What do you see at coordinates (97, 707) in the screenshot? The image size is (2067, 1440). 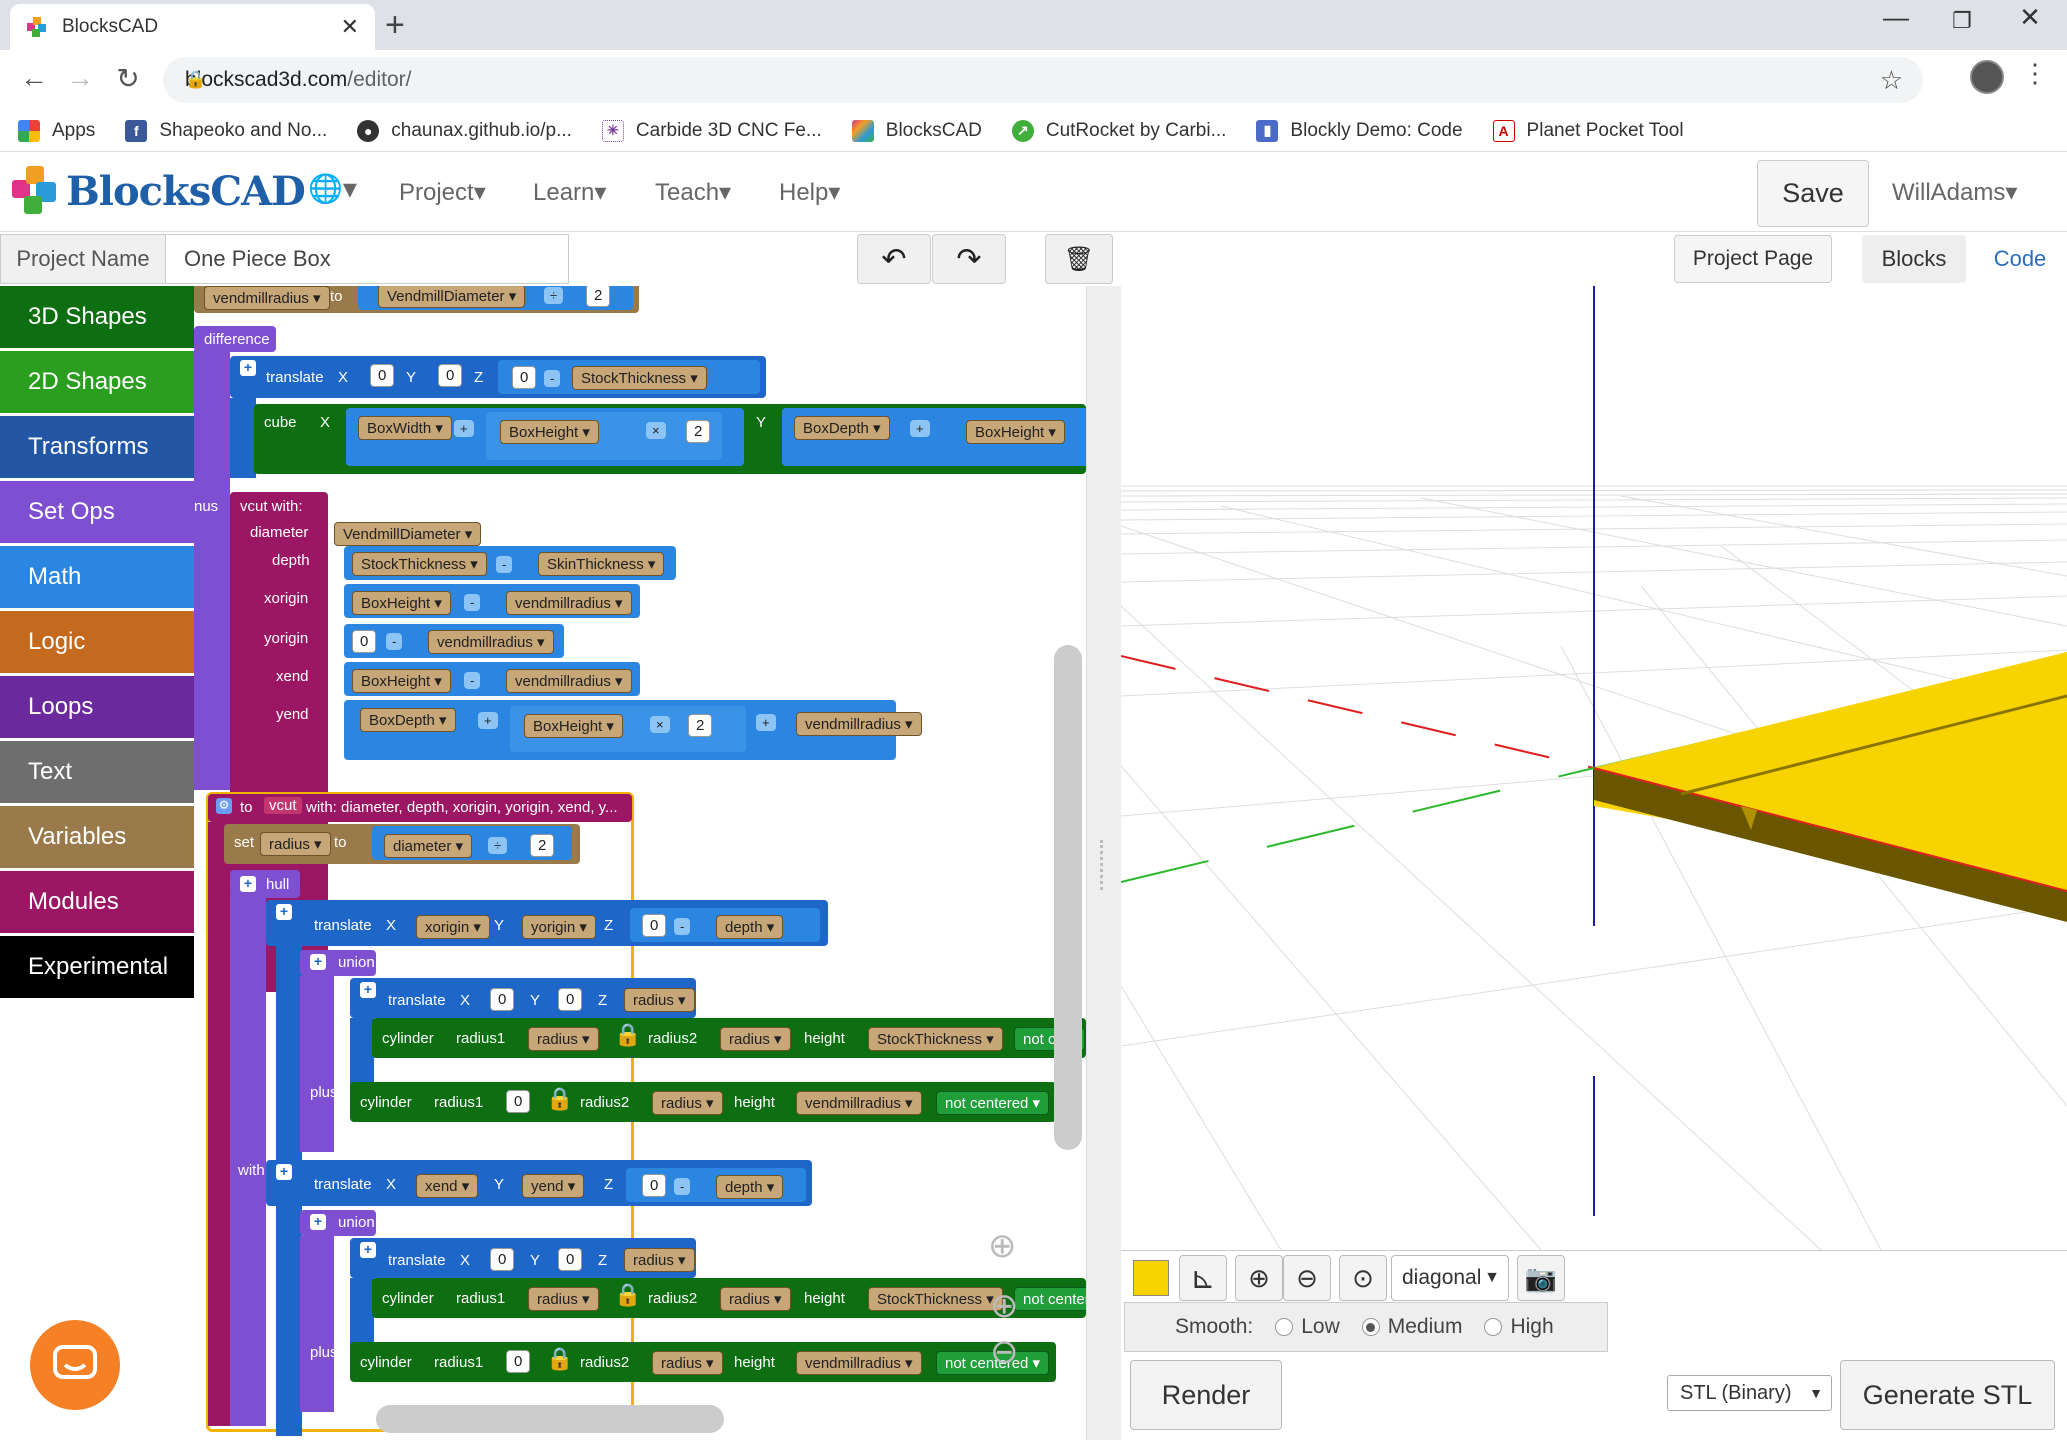 I see `category-loops: Loops` at bounding box center [97, 707].